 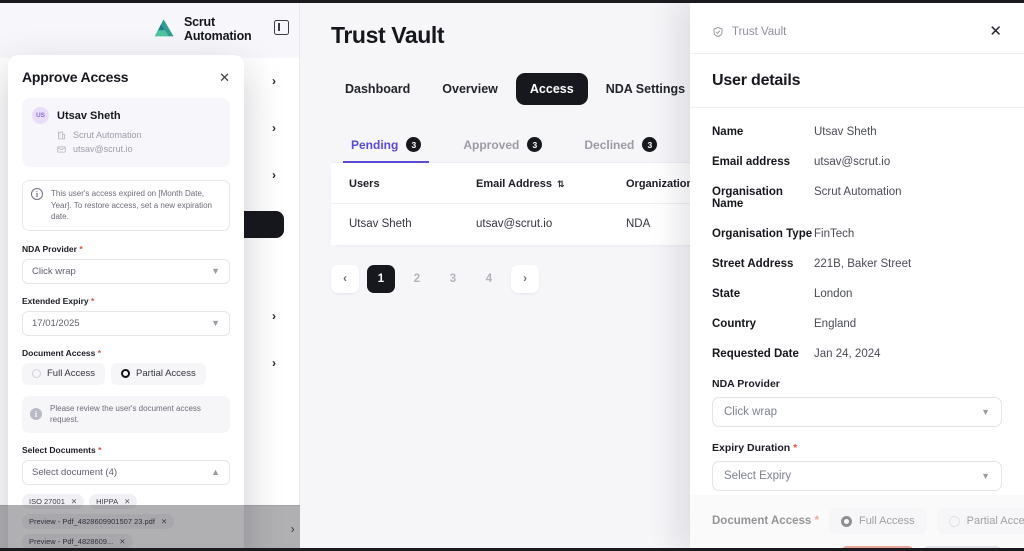 What do you see at coordinates (36, 374) in the screenshot?
I see `radio-icon` at bounding box center [36, 374].